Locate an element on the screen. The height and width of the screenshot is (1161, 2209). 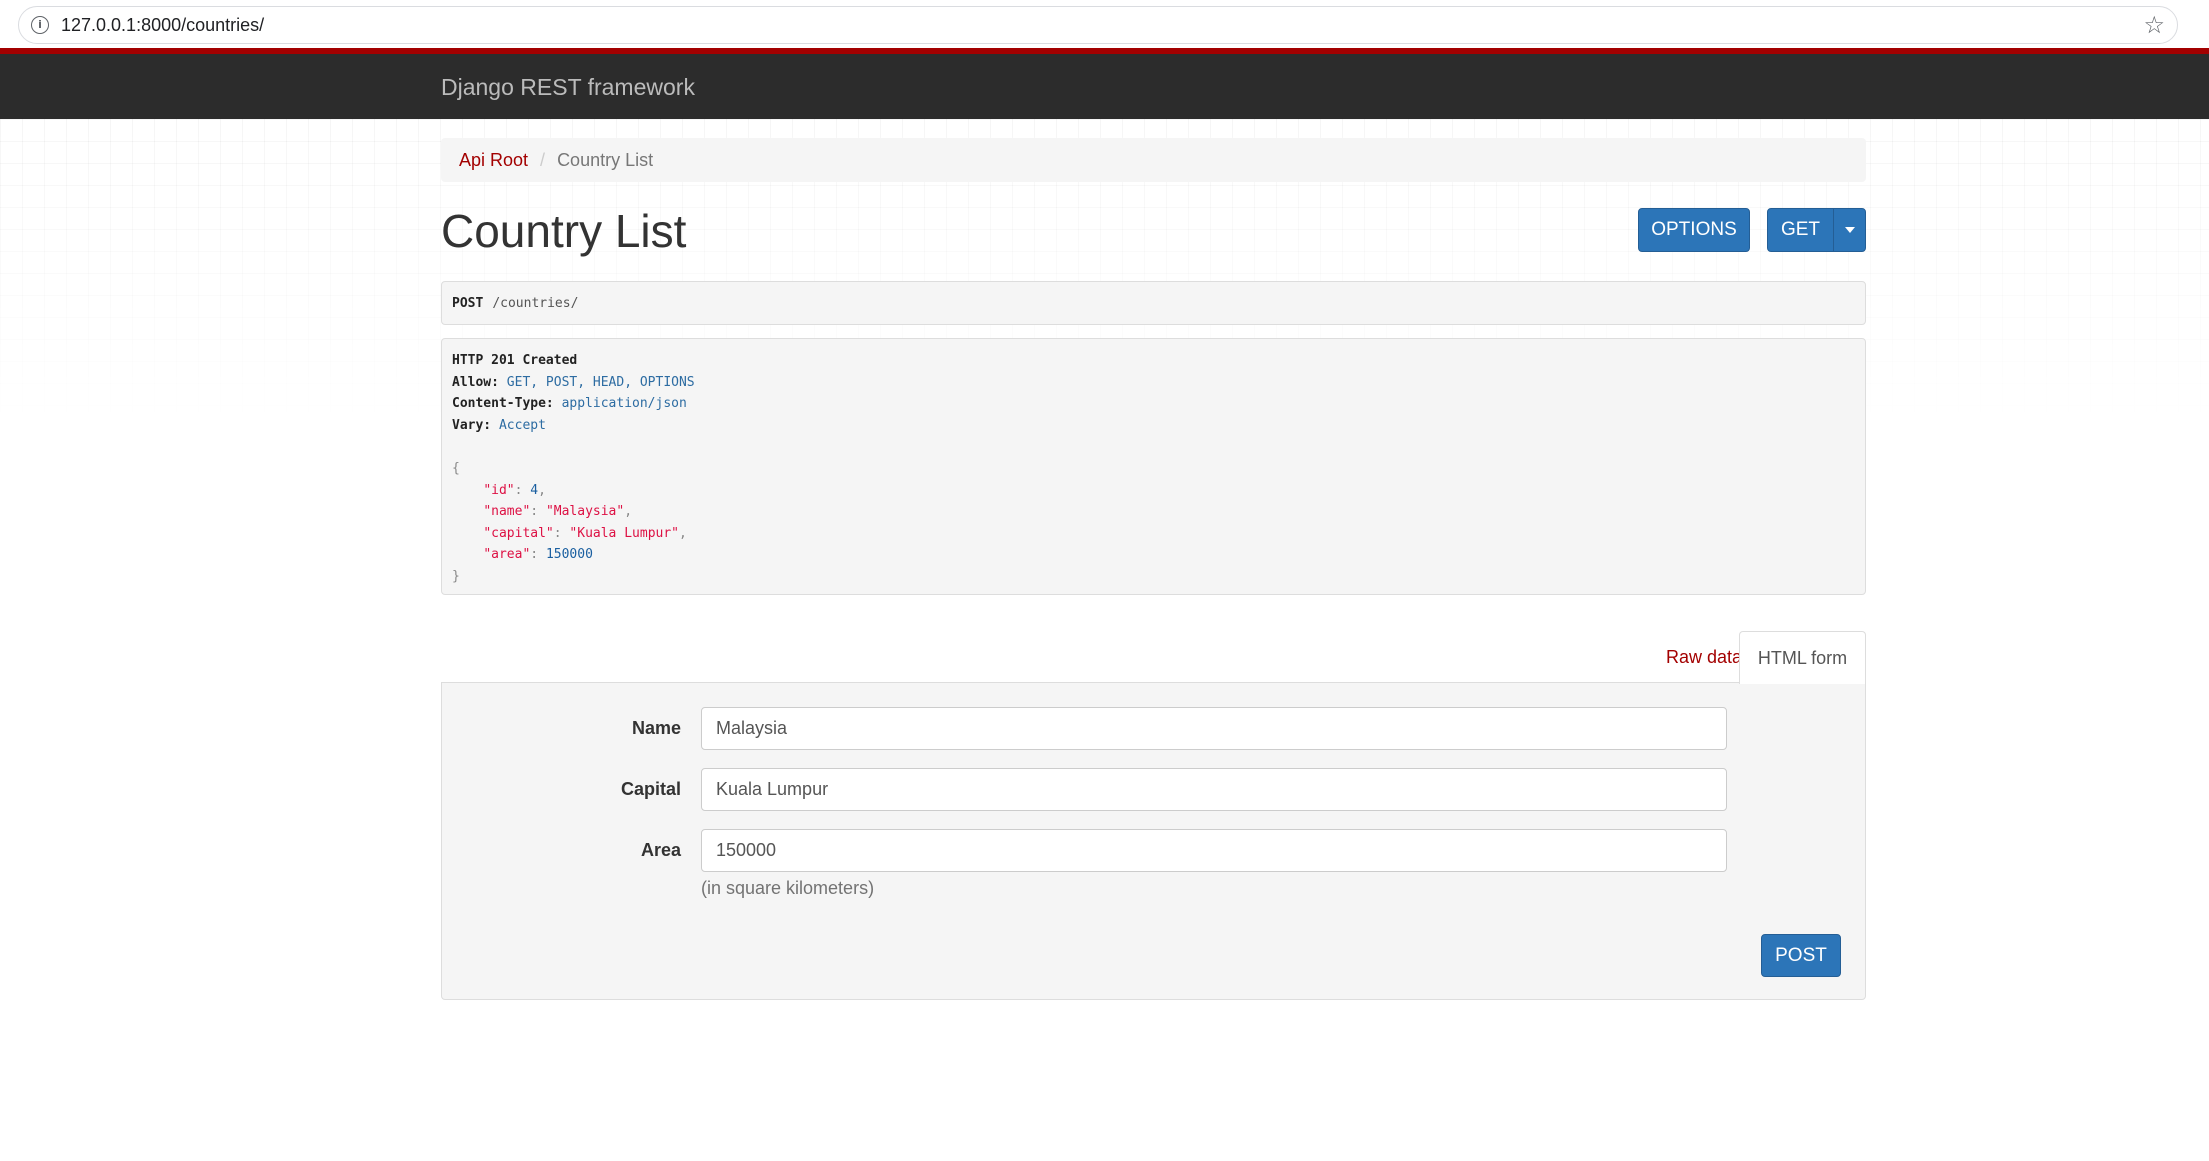
caret-down-icon is located at coordinates (1849, 230).